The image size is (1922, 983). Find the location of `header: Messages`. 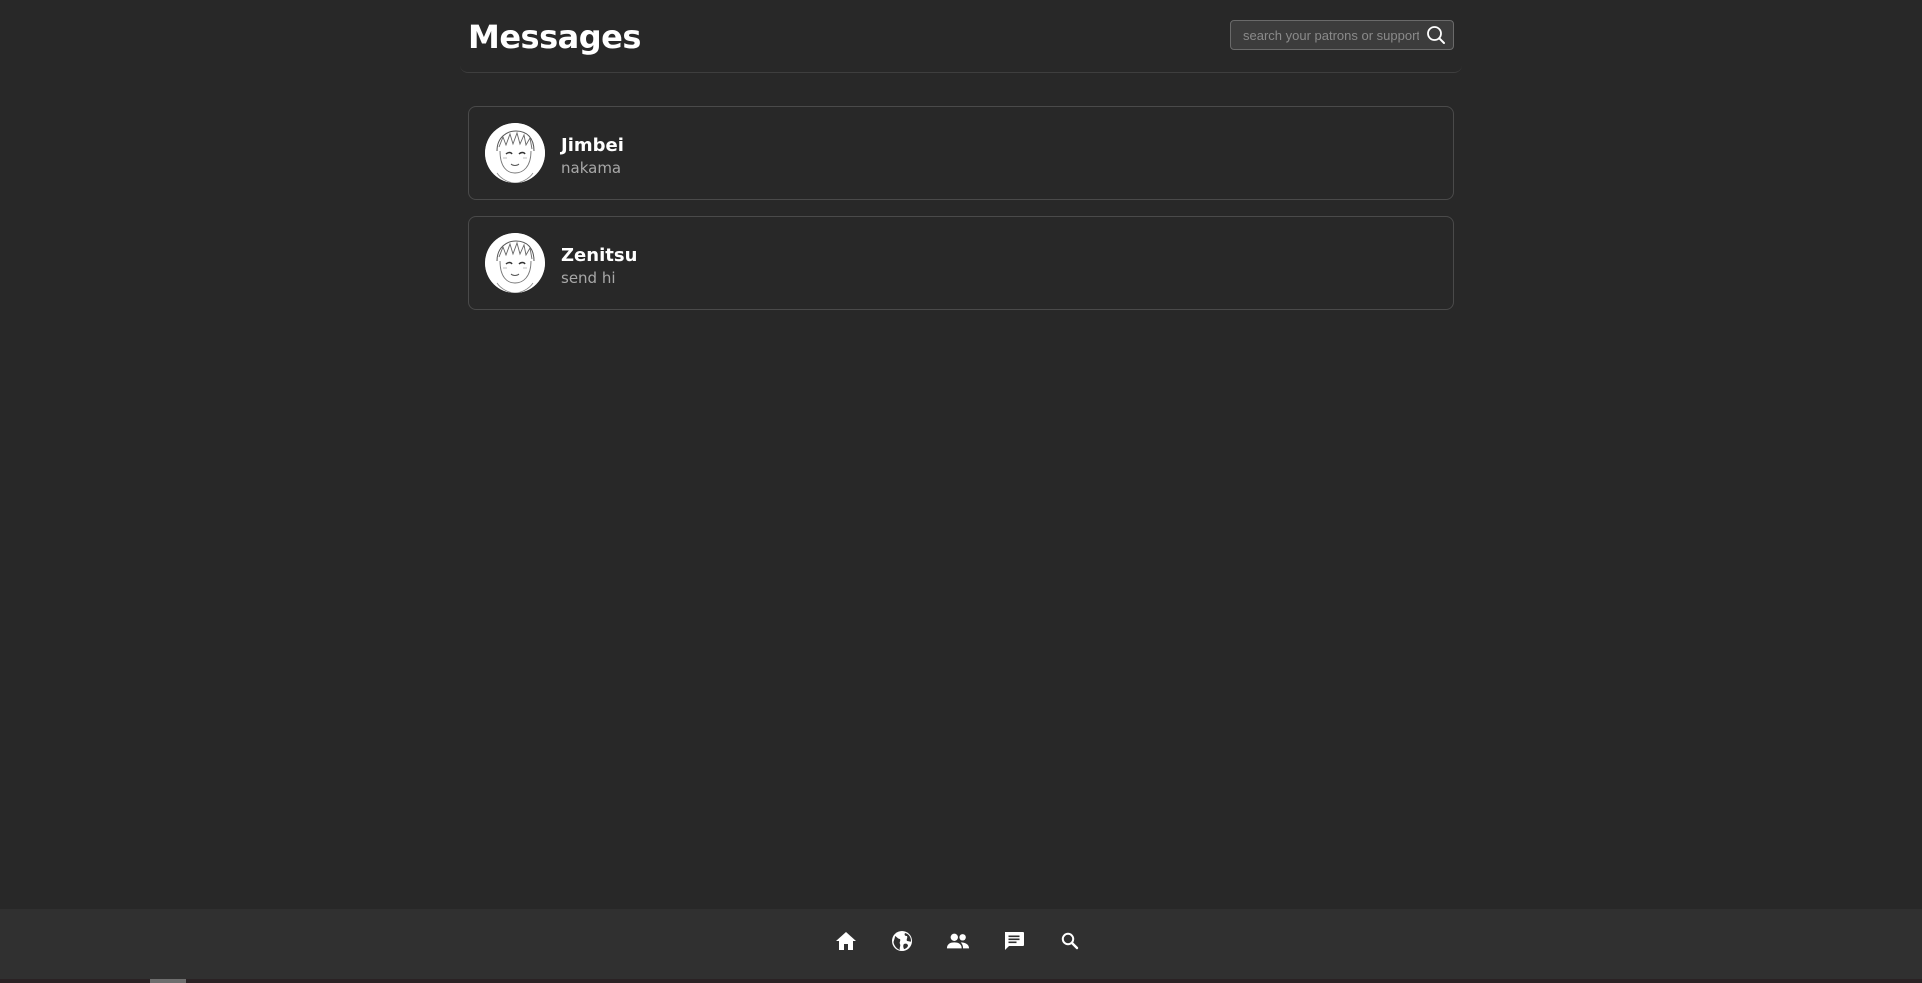

header: Messages is located at coordinates (961, 36).